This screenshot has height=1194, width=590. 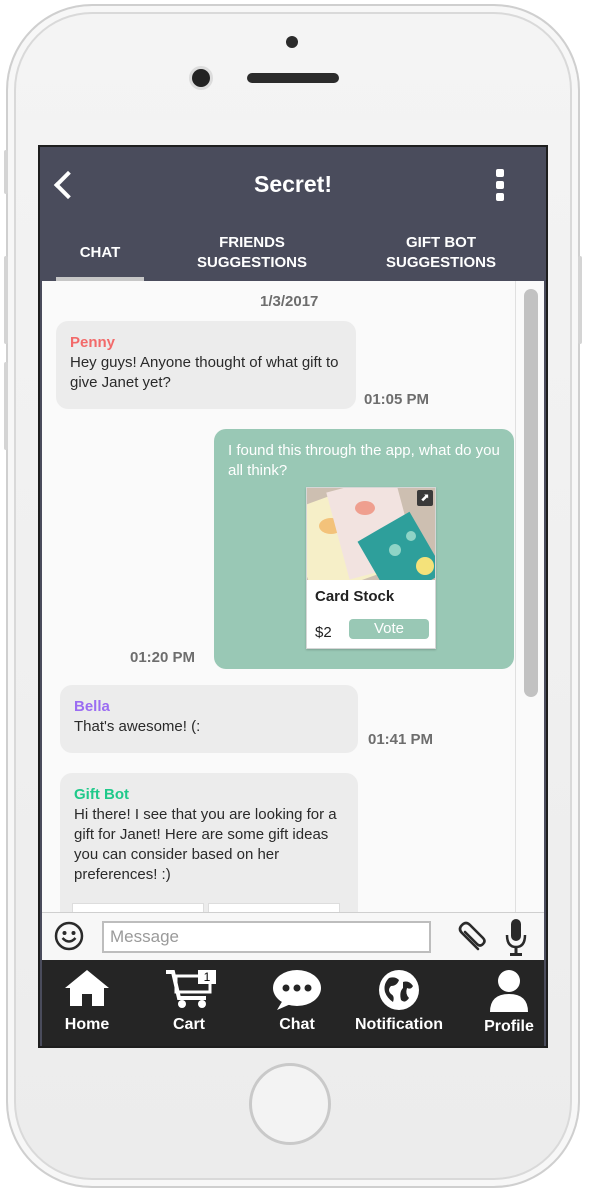 I want to click on volume-up-button, so click(x=6, y=300).